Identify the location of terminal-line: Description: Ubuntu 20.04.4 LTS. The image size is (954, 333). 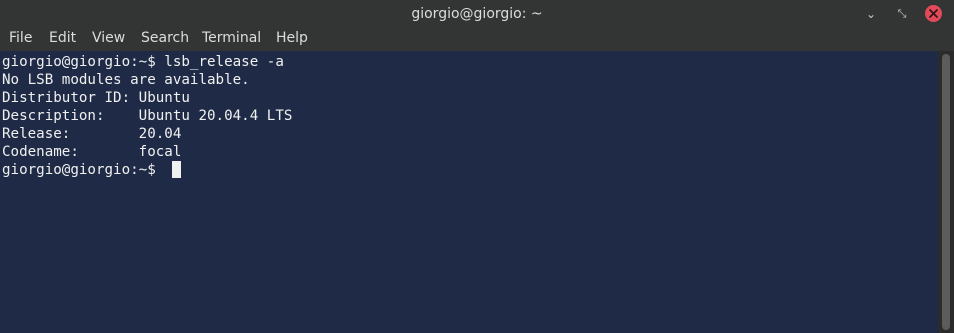
(147, 116).